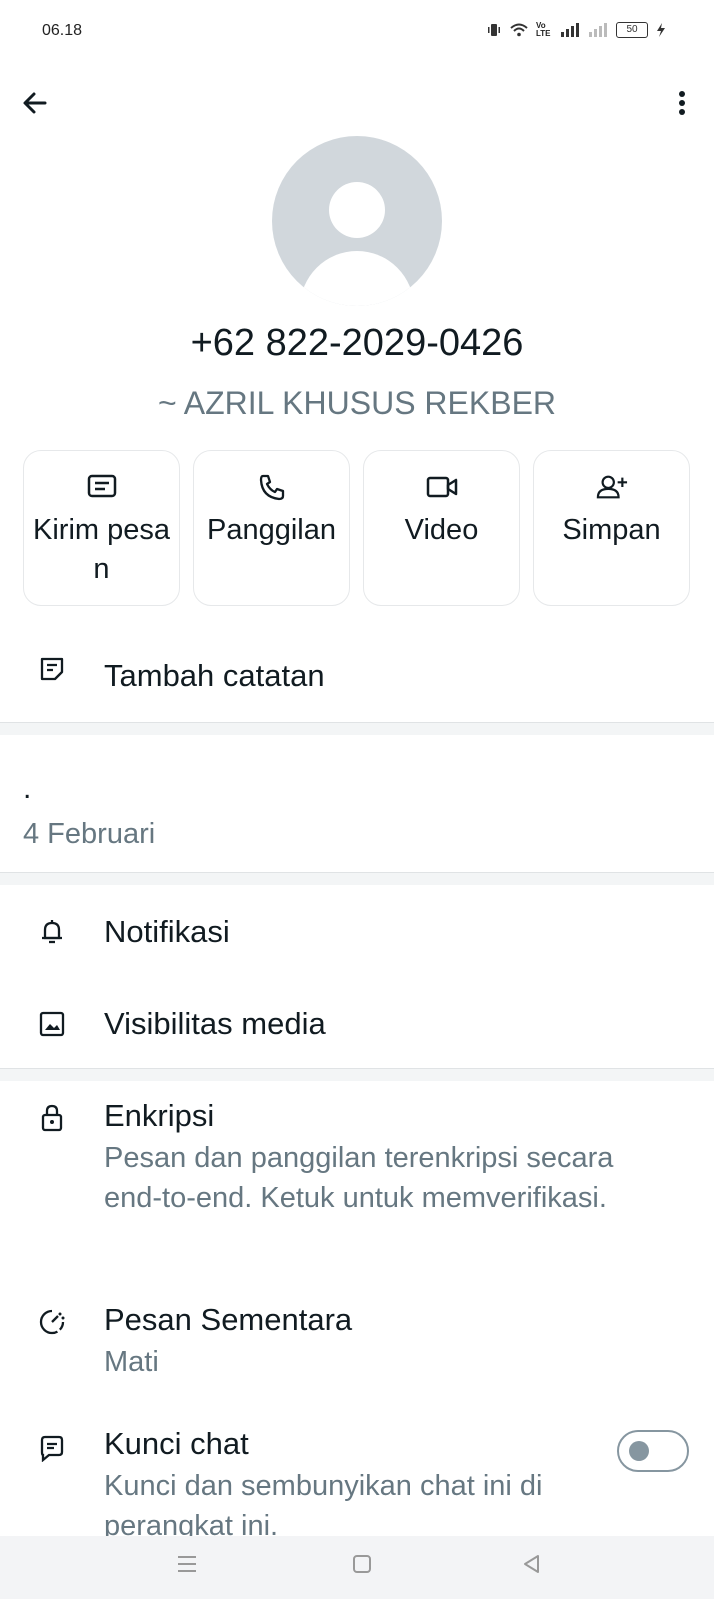 This screenshot has width=714, height=1599. What do you see at coordinates (653, 1451) in the screenshot?
I see `chat-lock-toggle` at bounding box center [653, 1451].